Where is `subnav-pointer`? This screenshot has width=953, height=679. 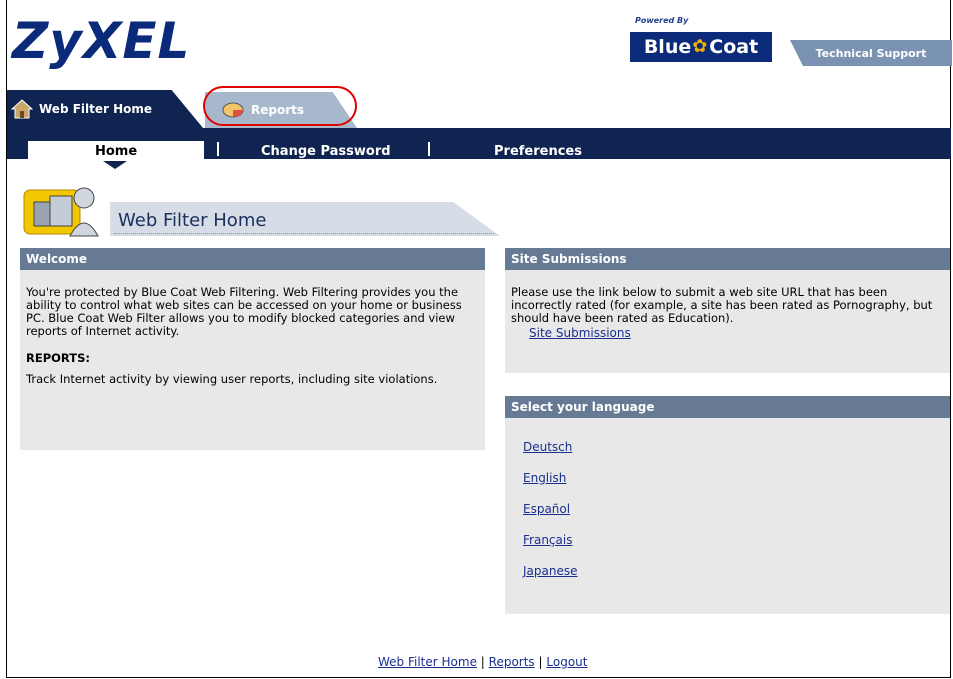
subnav-pointer is located at coordinates (115, 165).